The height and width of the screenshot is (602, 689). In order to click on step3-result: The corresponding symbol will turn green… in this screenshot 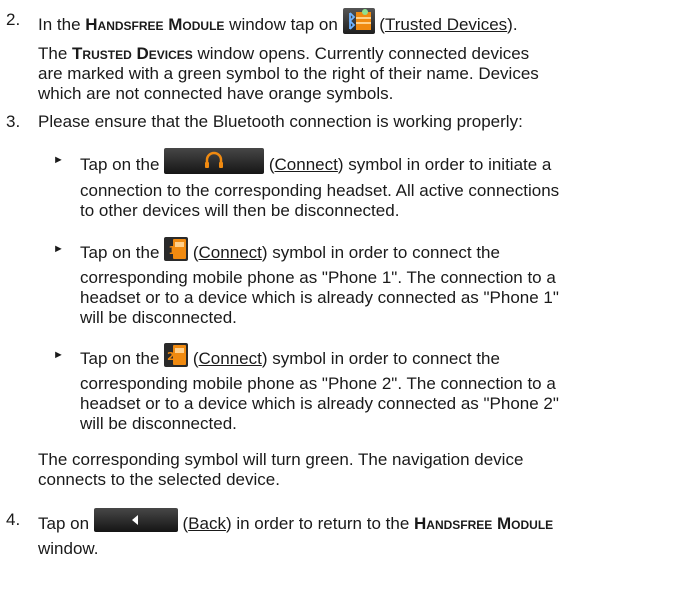, I will do `click(281, 469)`.